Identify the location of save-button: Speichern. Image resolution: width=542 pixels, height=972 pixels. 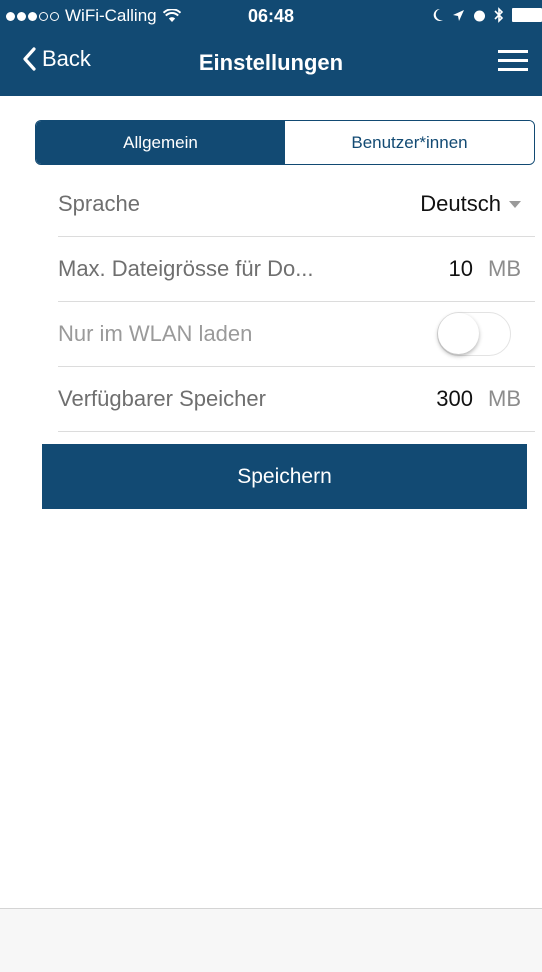
(284, 476).